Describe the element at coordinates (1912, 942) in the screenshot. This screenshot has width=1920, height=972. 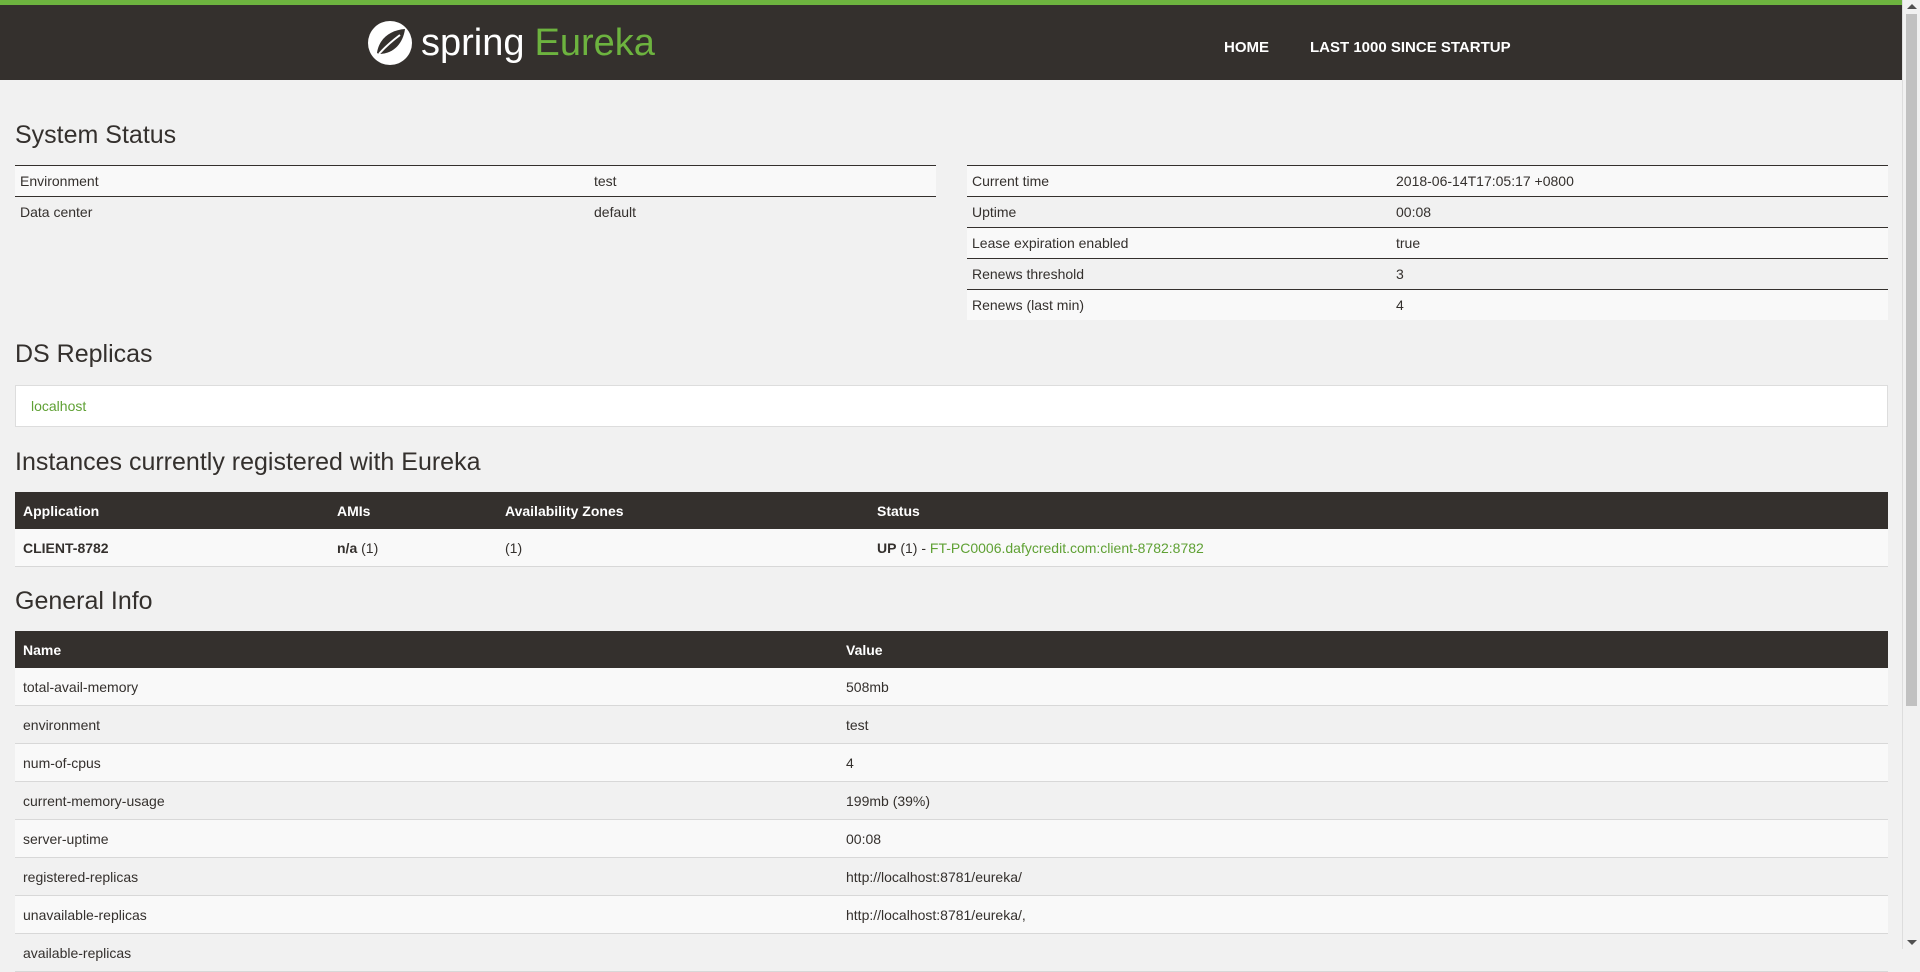
I see `scroll-down-icon` at that location.